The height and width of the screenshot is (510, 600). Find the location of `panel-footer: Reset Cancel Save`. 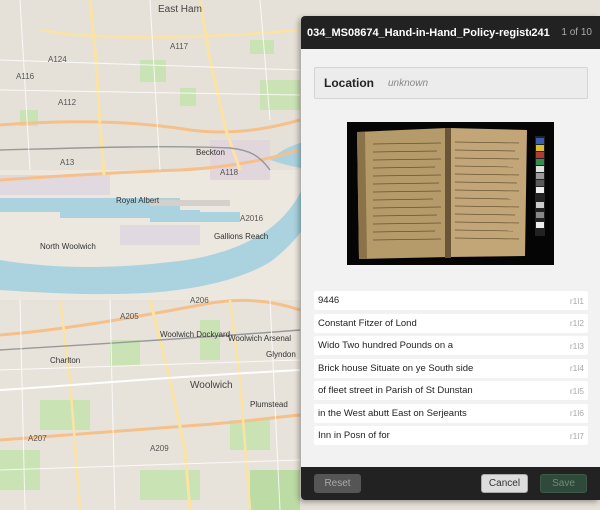

panel-footer: Reset Cancel Save is located at coordinates (450, 483).